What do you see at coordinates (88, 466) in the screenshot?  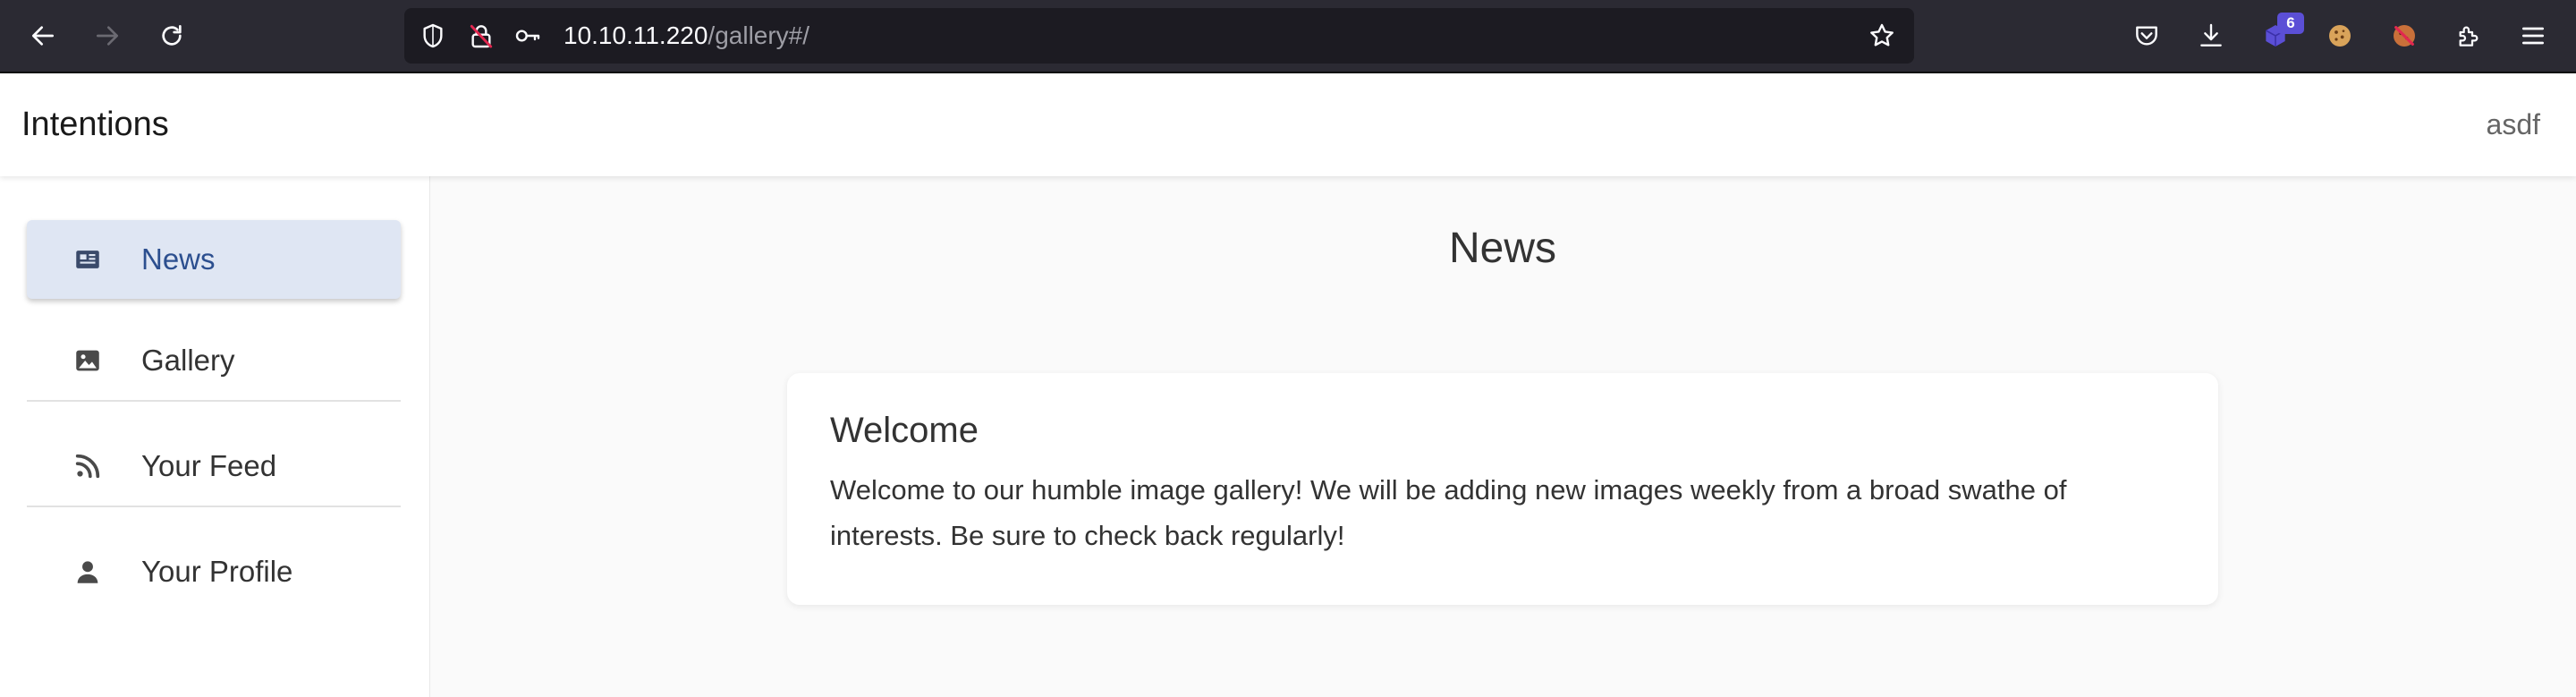 I see `rss-feed-icon` at bounding box center [88, 466].